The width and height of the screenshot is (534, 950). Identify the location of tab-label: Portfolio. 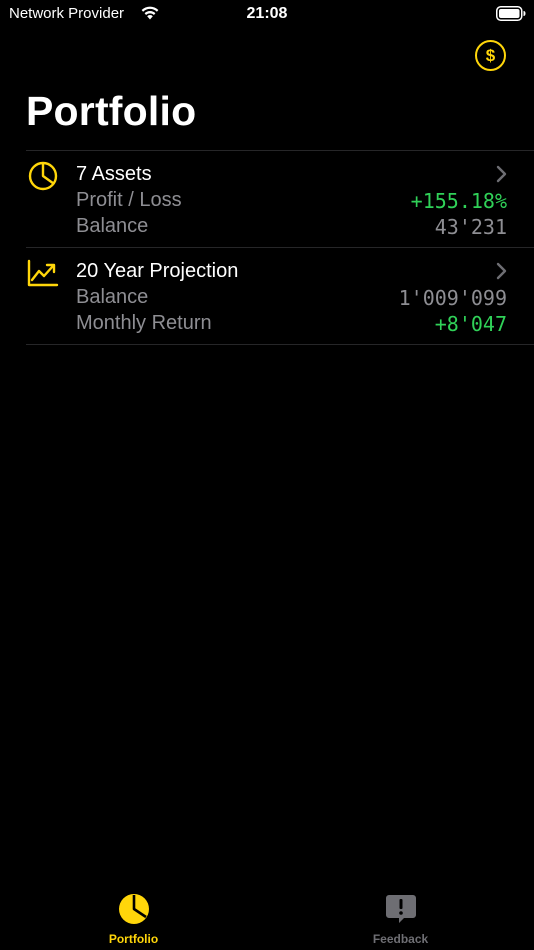
(133, 939).